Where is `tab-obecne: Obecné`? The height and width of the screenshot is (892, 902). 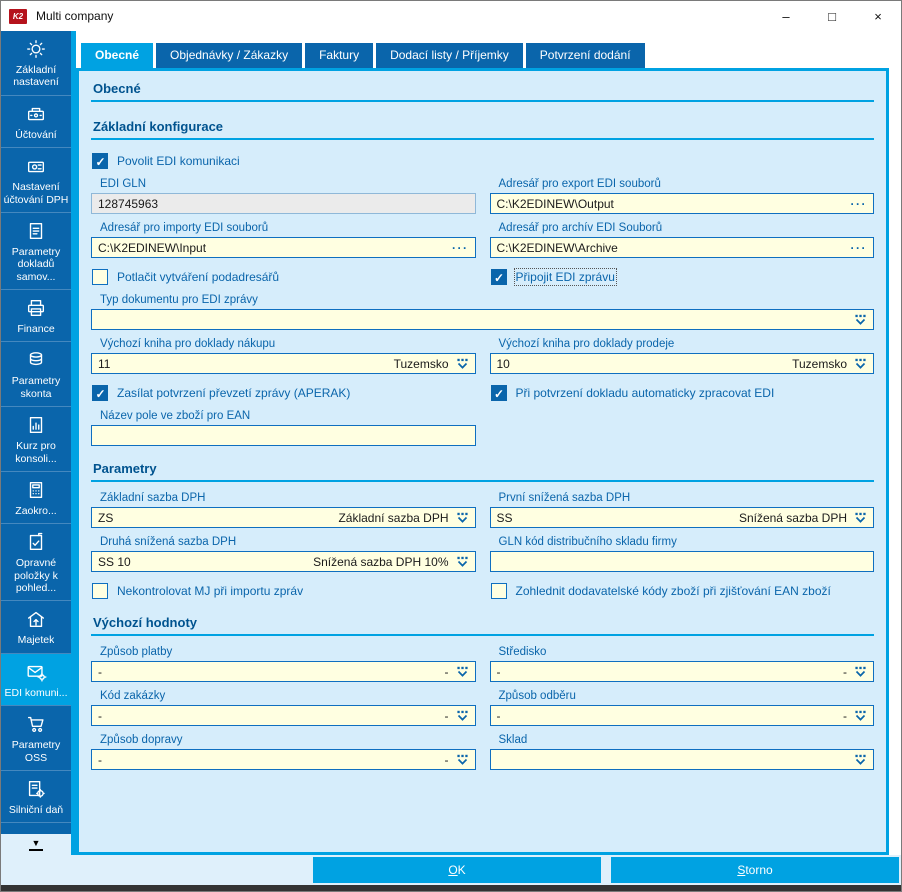 tab-obecne: Obecné is located at coordinates (117, 55).